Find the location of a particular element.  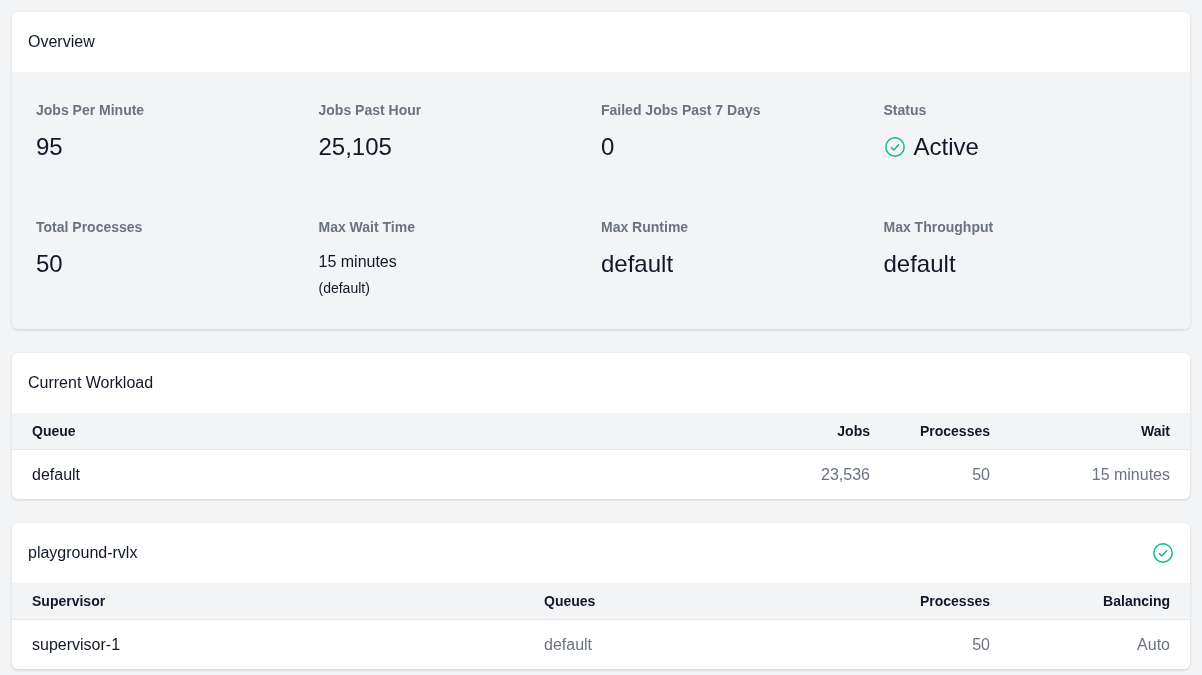

column-header: Jobs is located at coordinates (853, 431).